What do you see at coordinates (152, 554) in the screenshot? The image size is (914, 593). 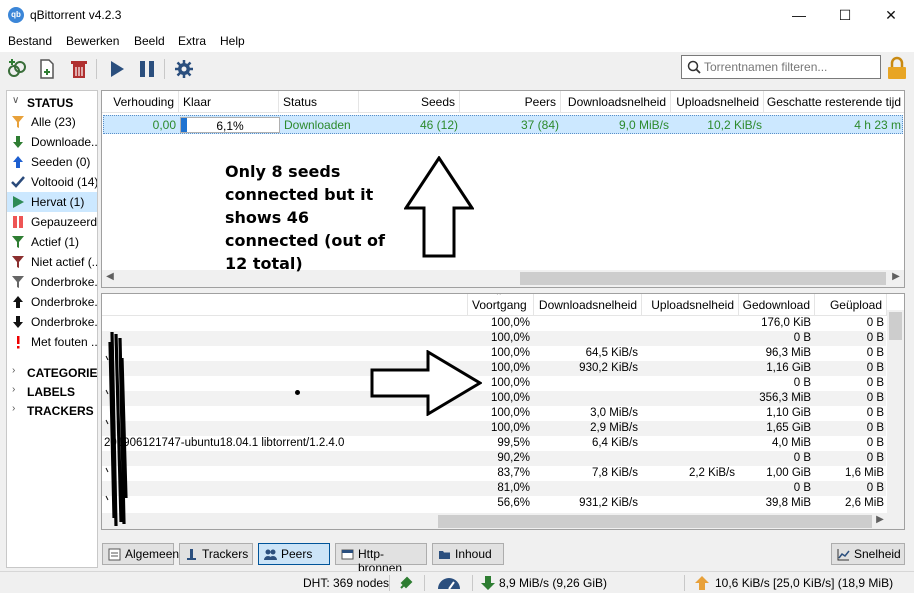 I see `tab-label: Algemeen` at bounding box center [152, 554].